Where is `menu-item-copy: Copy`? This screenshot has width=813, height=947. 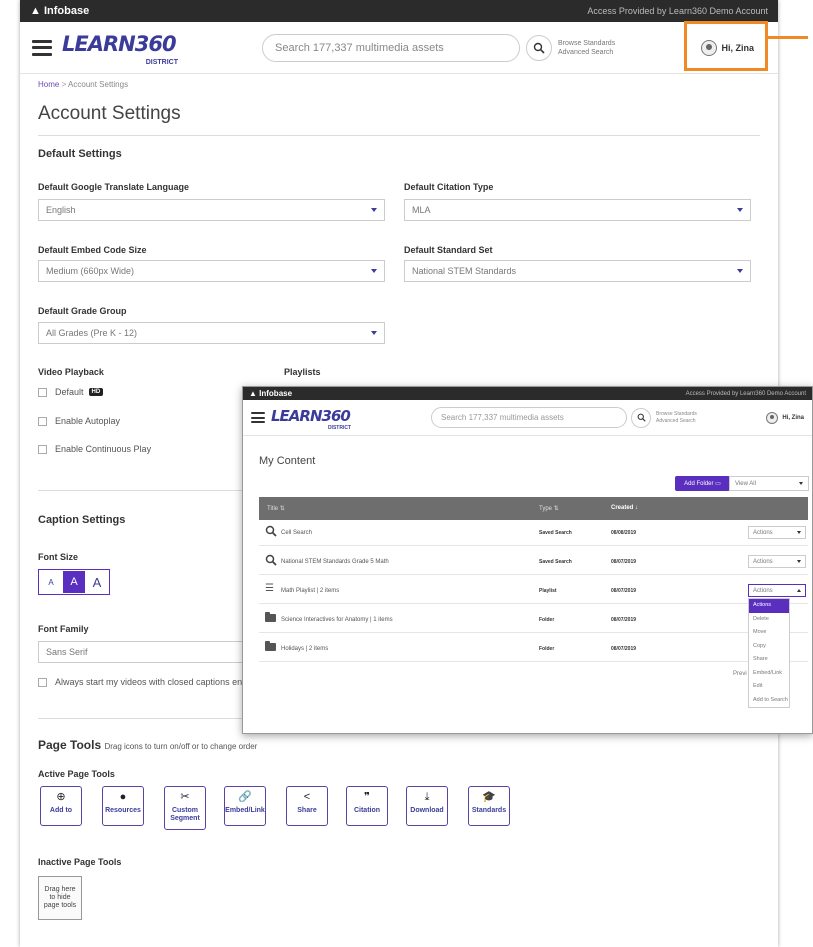 menu-item-copy: Copy is located at coordinates (769, 647).